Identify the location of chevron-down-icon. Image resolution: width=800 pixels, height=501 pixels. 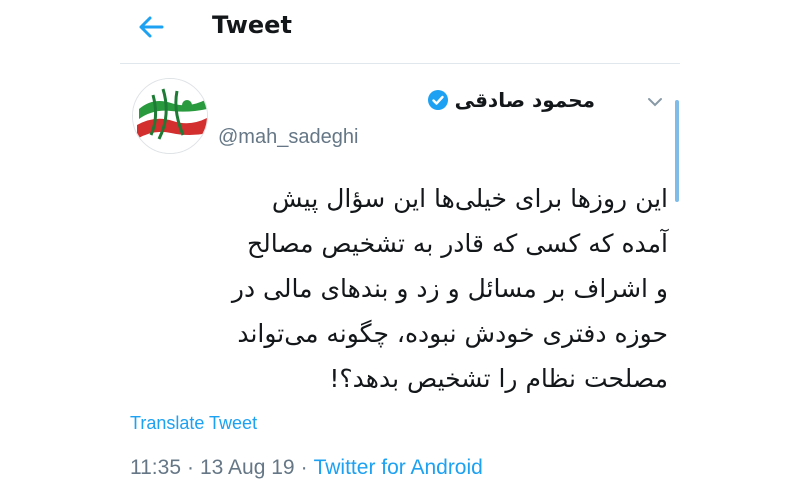
(655, 102).